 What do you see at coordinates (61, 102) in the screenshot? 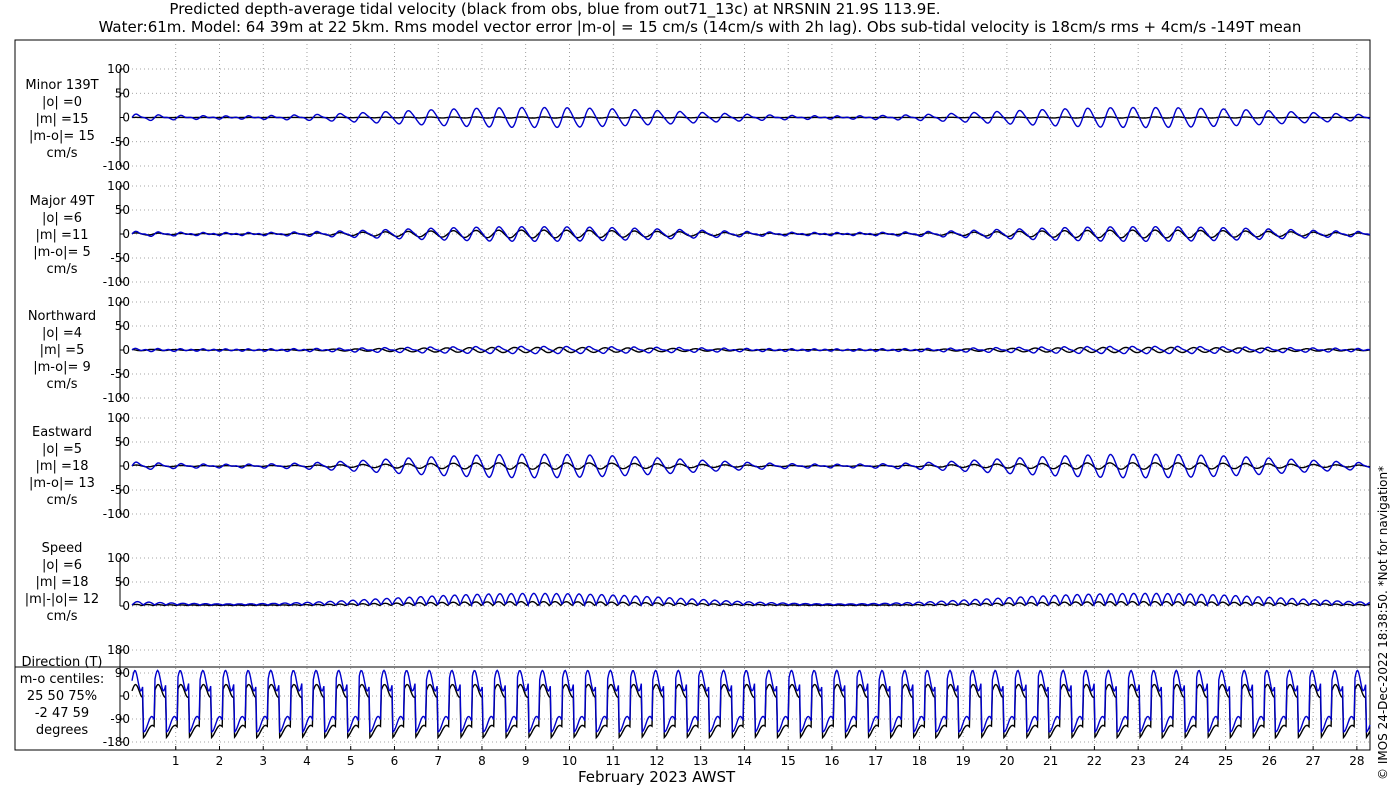
I see `panel-label-line: |o| =0` at bounding box center [61, 102].